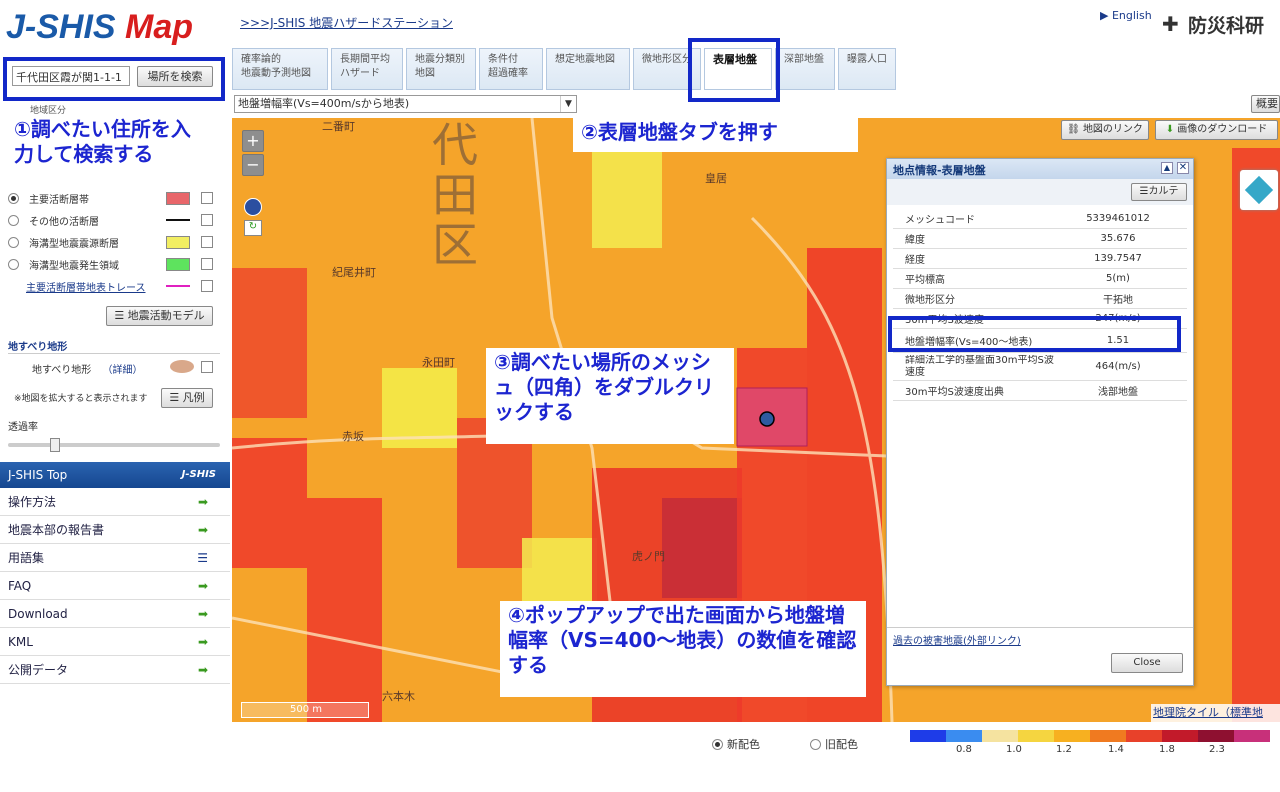  I want to click on tab-exposure: 曝露人口, so click(867, 69).